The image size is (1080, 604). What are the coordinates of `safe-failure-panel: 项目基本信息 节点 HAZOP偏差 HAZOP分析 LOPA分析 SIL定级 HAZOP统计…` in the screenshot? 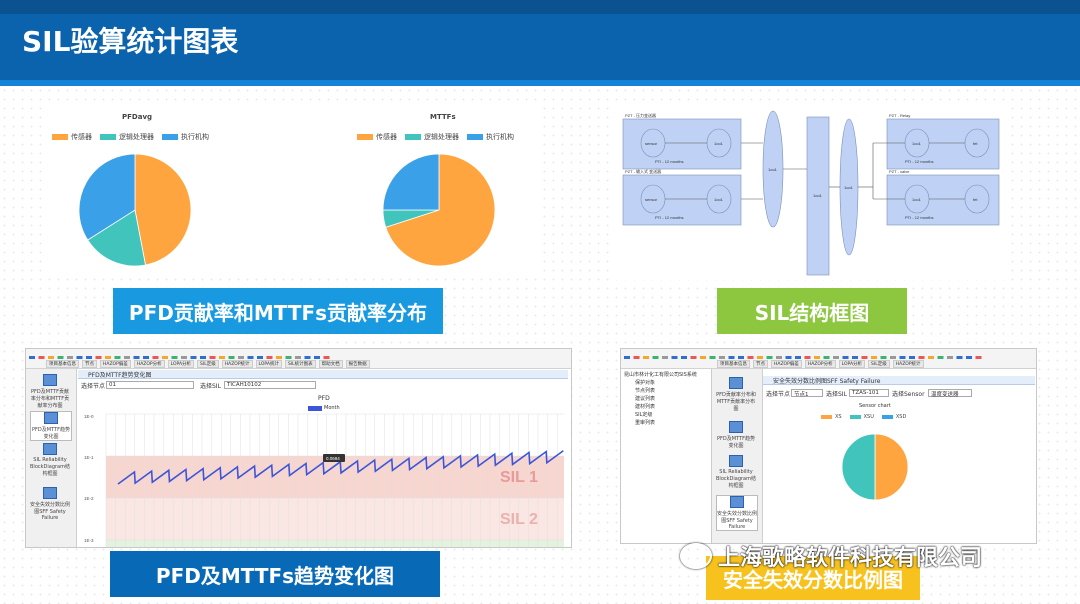 It's located at (828, 446).